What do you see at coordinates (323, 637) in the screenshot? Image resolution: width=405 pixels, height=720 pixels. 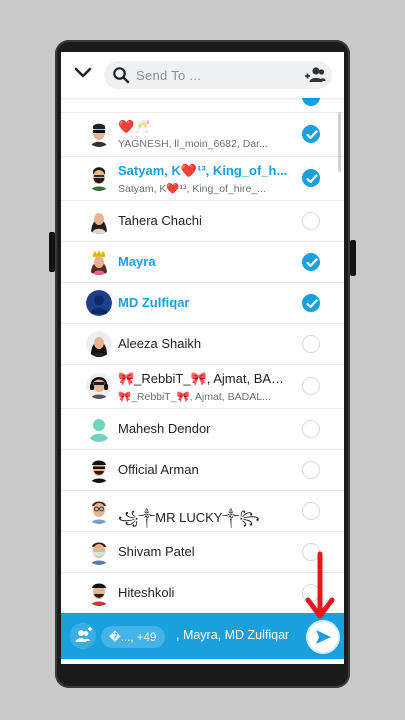 I see `send-arrow-icon` at bounding box center [323, 637].